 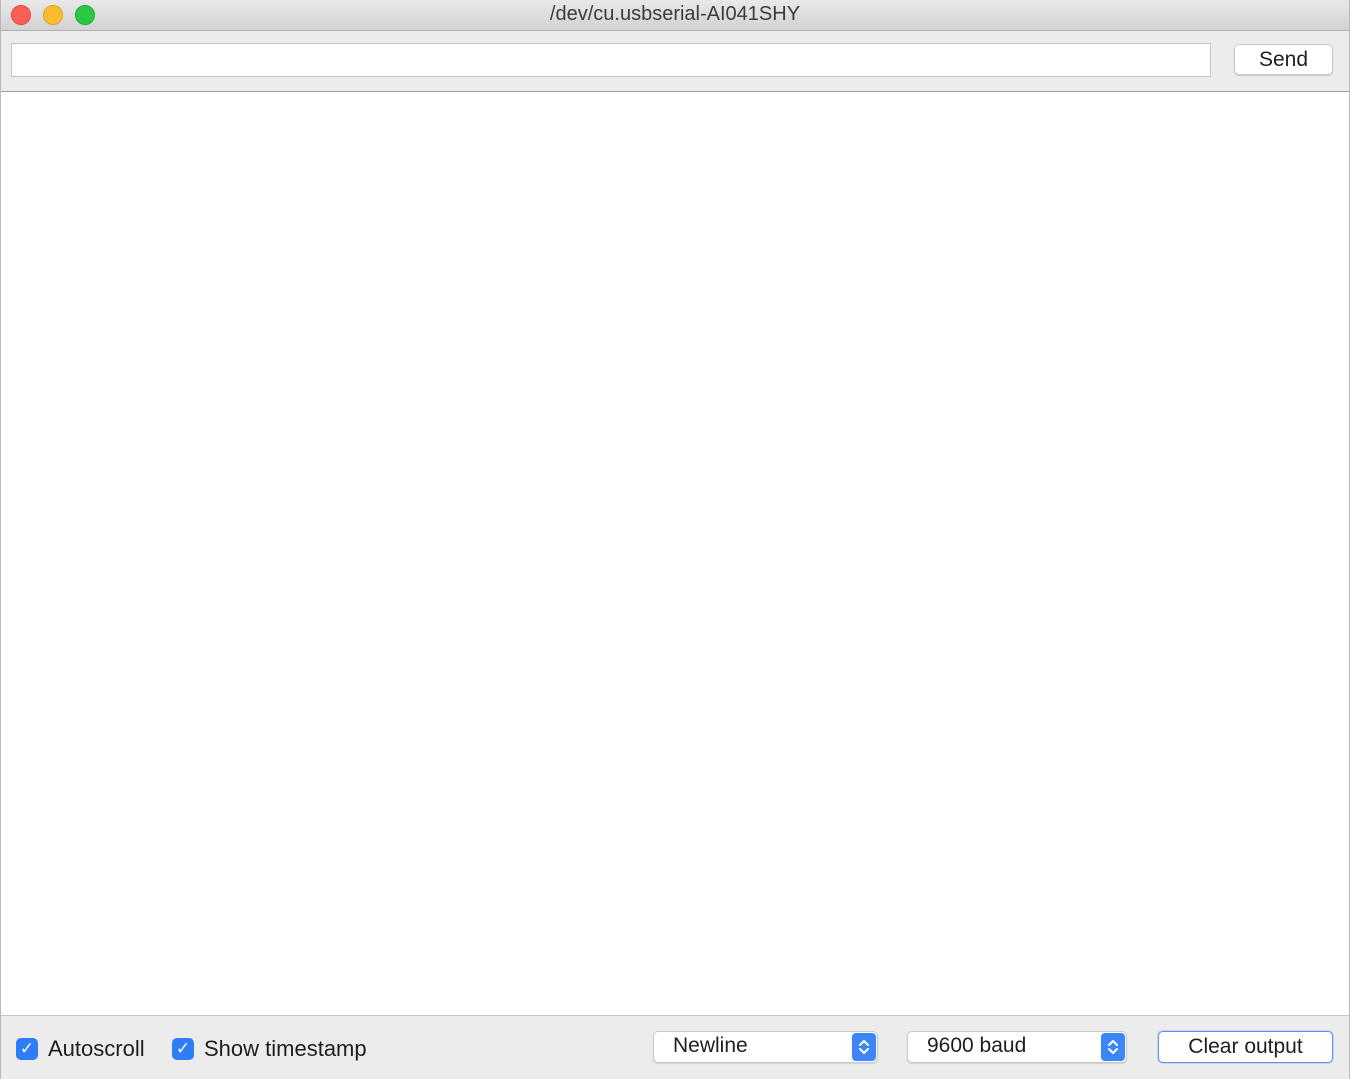 What do you see at coordinates (611, 60) in the screenshot?
I see `serial-send-input` at bounding box center [611, 60].